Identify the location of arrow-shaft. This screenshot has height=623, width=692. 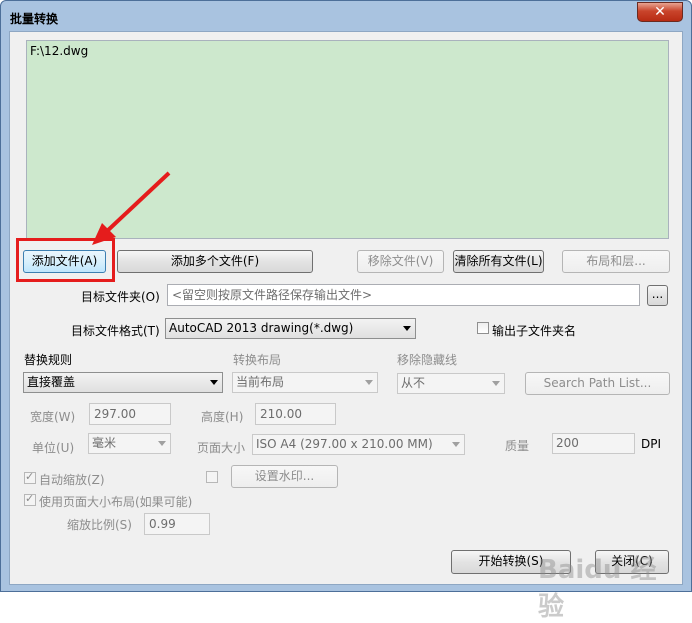
(137, 203).